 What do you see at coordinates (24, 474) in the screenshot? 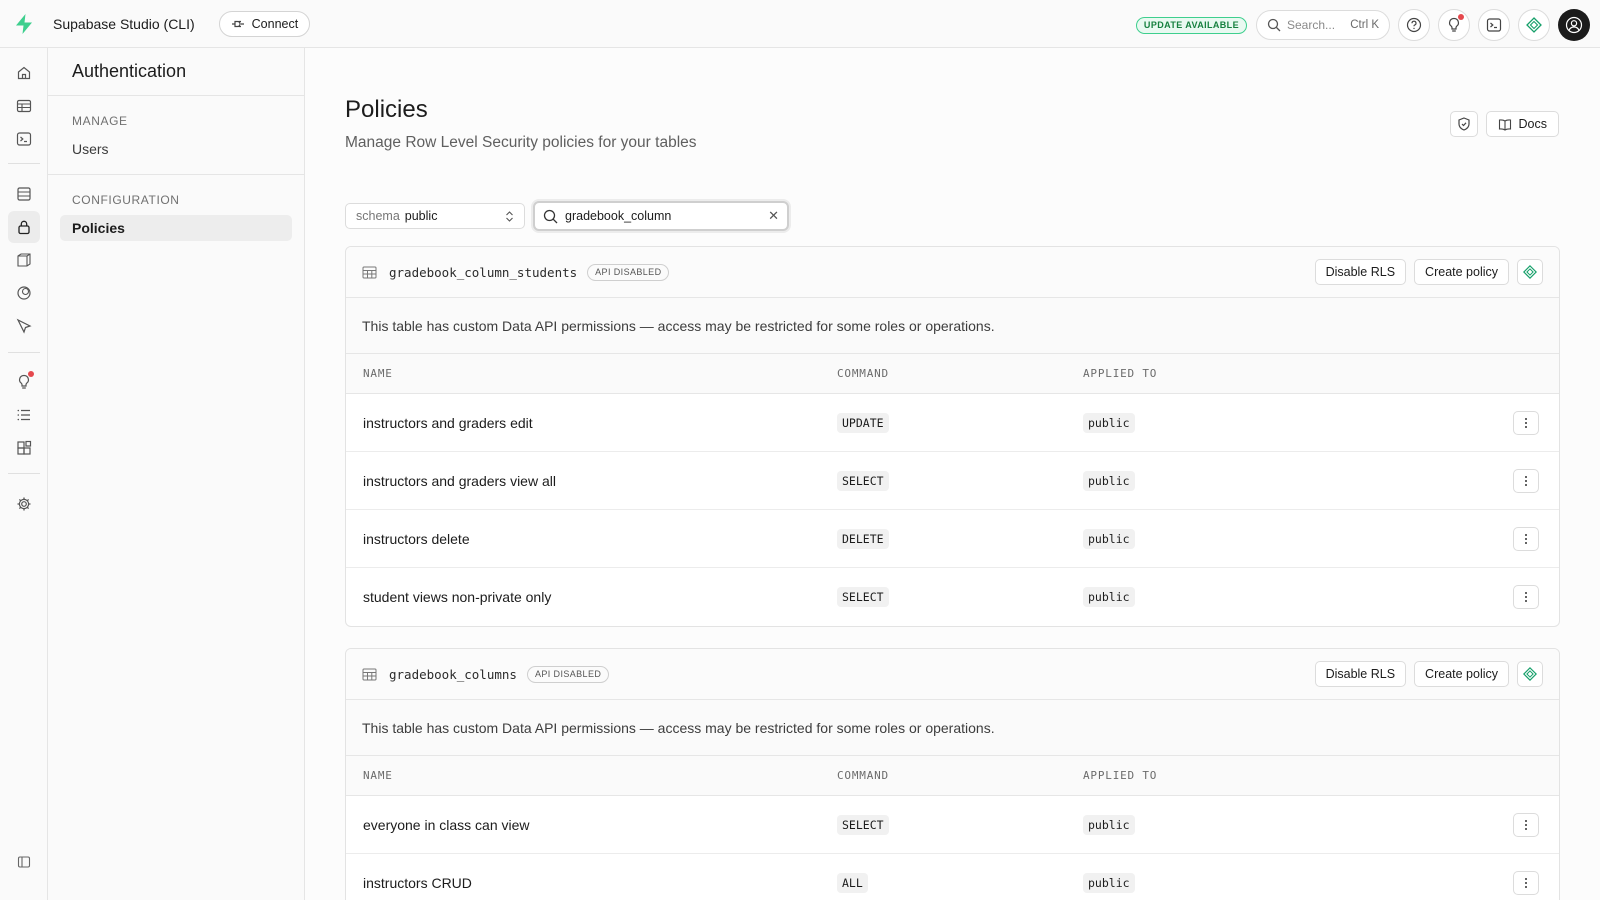
I see `nav-rail` at bounding box center [24, 474].